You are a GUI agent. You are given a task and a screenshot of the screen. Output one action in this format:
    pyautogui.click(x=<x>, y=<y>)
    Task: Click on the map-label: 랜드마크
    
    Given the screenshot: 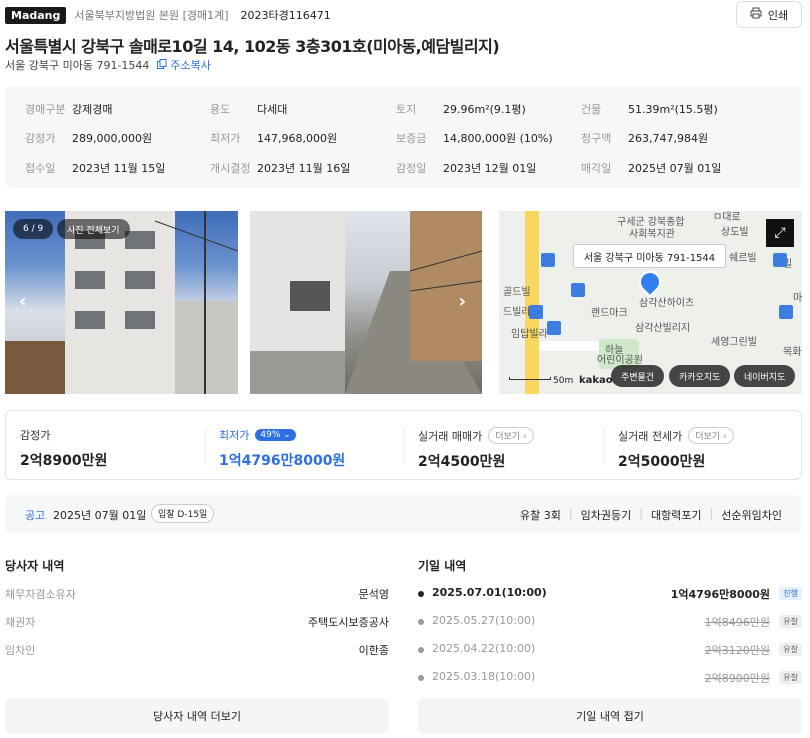 What is the action you would take?
    pyautogui.click(x=609, y=313)
    